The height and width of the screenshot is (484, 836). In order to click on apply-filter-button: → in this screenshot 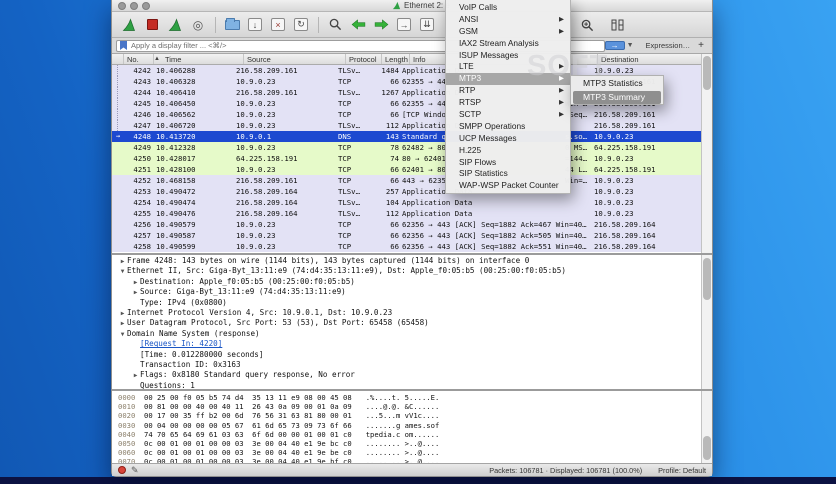, I will do `click(614, 45)`.